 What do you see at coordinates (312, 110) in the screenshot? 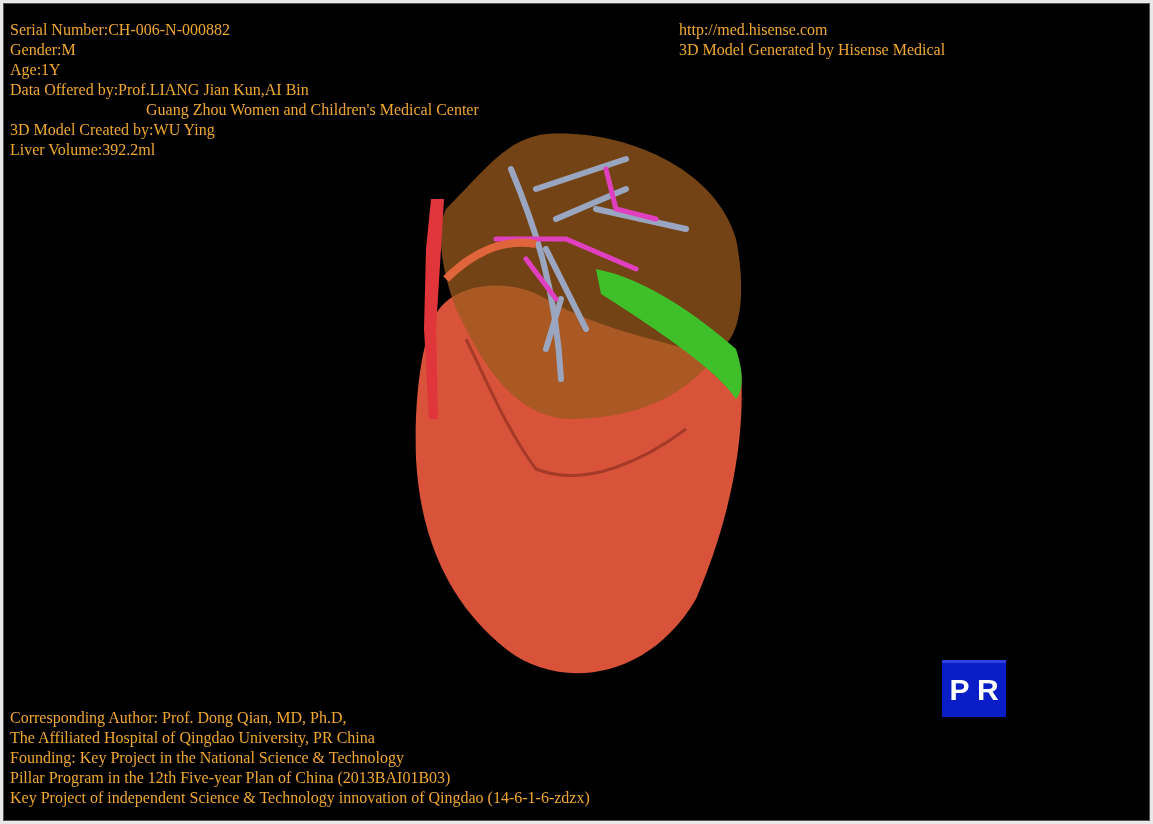
I see `info-text: Guang Zhou Women and Children's Medical Center` at bounding box center [312, 110].